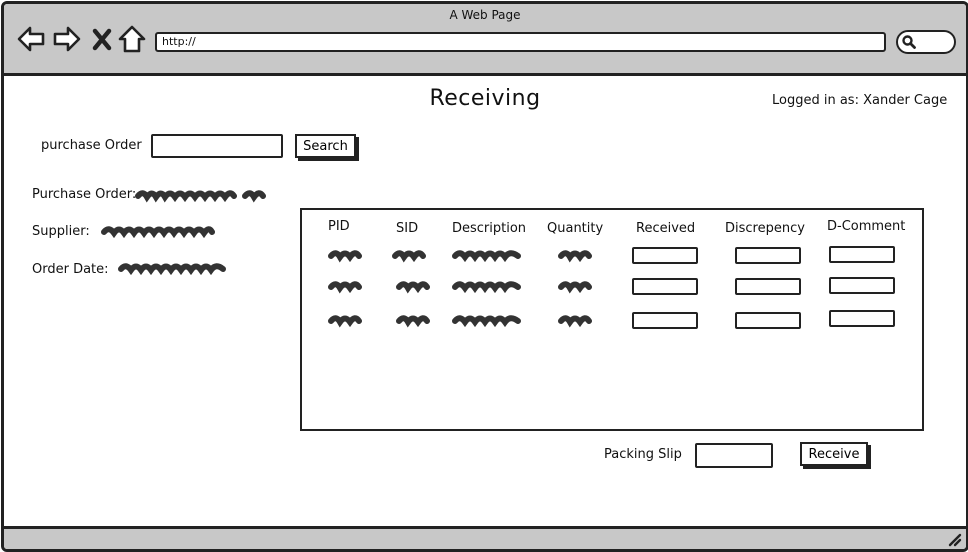  I want to click on search-button: Search, so click(325, 146).